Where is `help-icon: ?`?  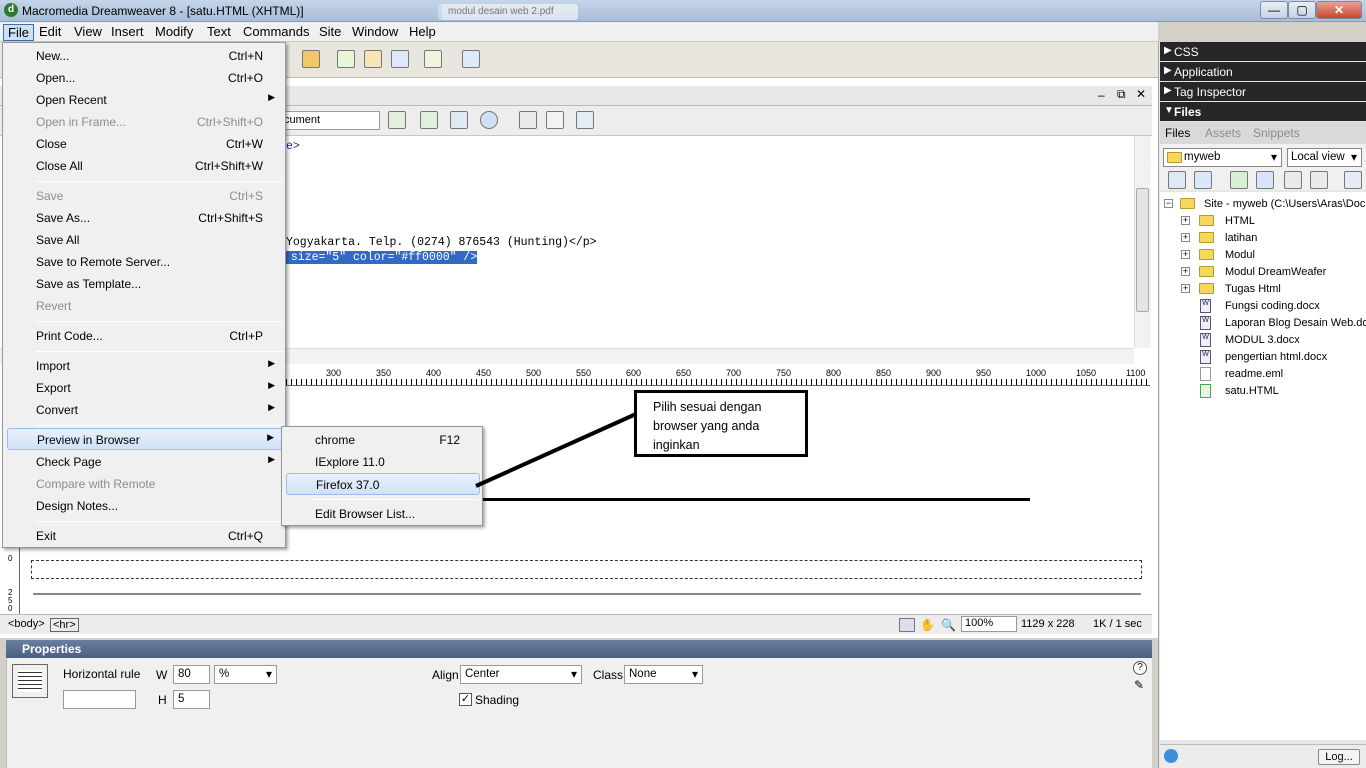
help-icon: ? is located at coordinates (1140, 668).